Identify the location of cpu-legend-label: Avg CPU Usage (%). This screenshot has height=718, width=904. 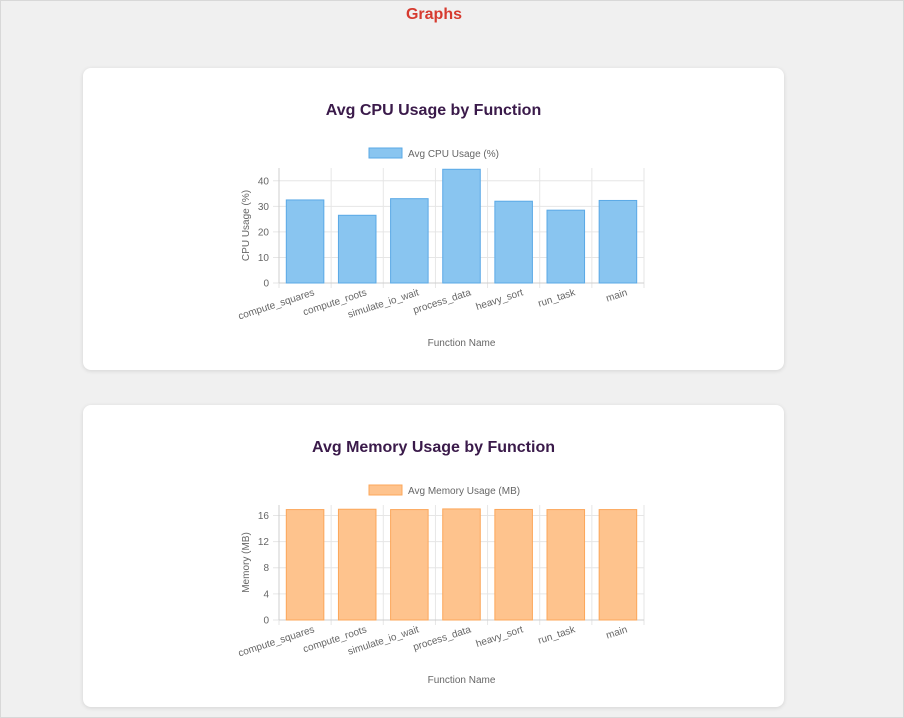
(453, 154).